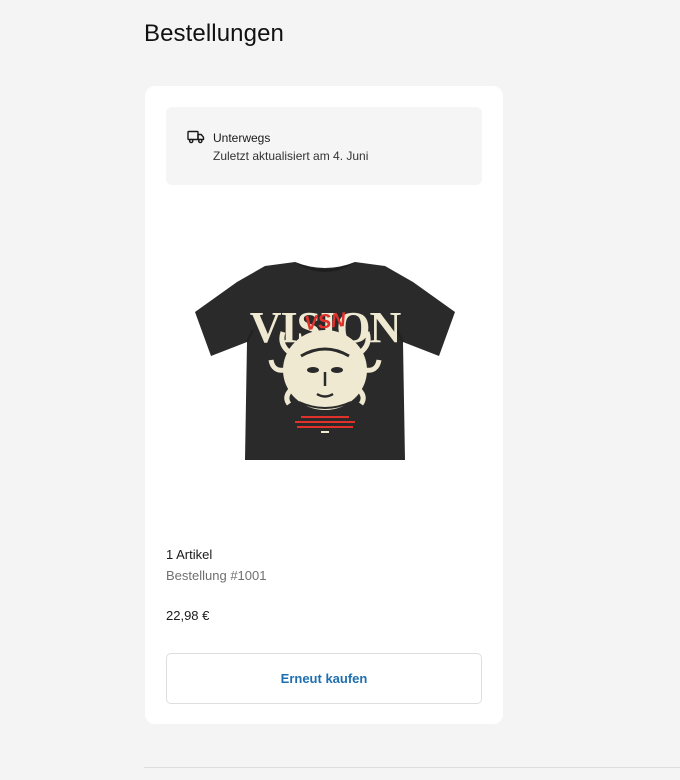 The height and width of the screenshot is (780, 680). I want to click on page-title: Bestellungen, so click(214, 33).